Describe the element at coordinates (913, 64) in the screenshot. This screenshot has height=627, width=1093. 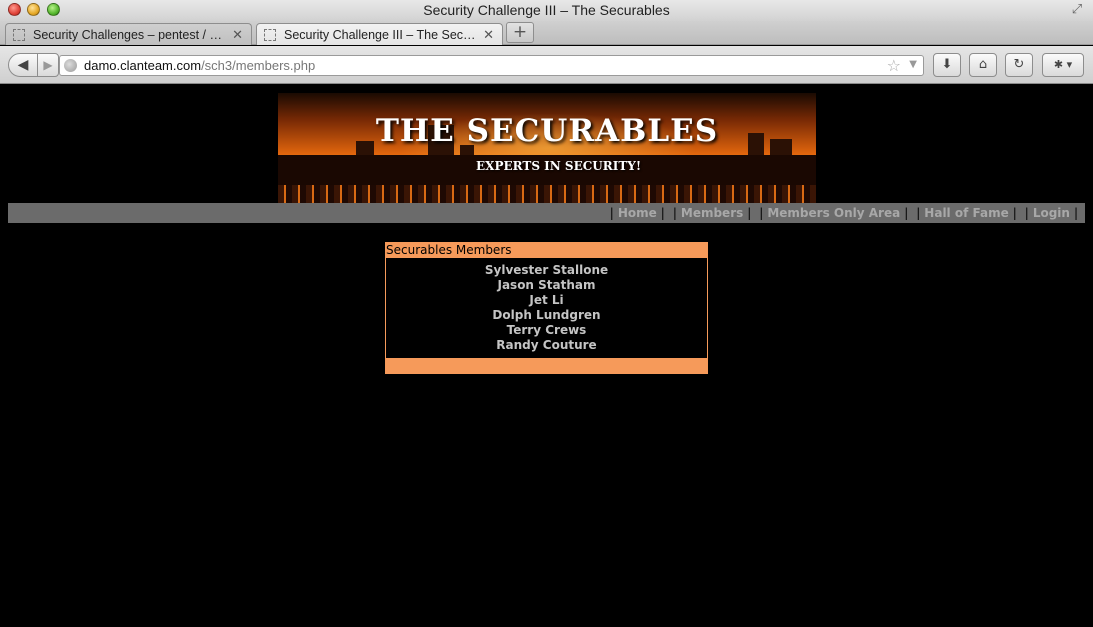
I see `chevron-down-icon: ▼` at that location.